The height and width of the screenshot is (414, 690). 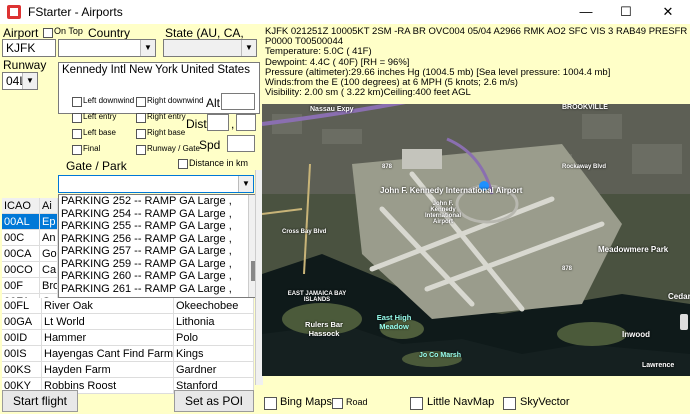 I want to click on window-title: FStarter - Airports, so click(x=75, y=12).